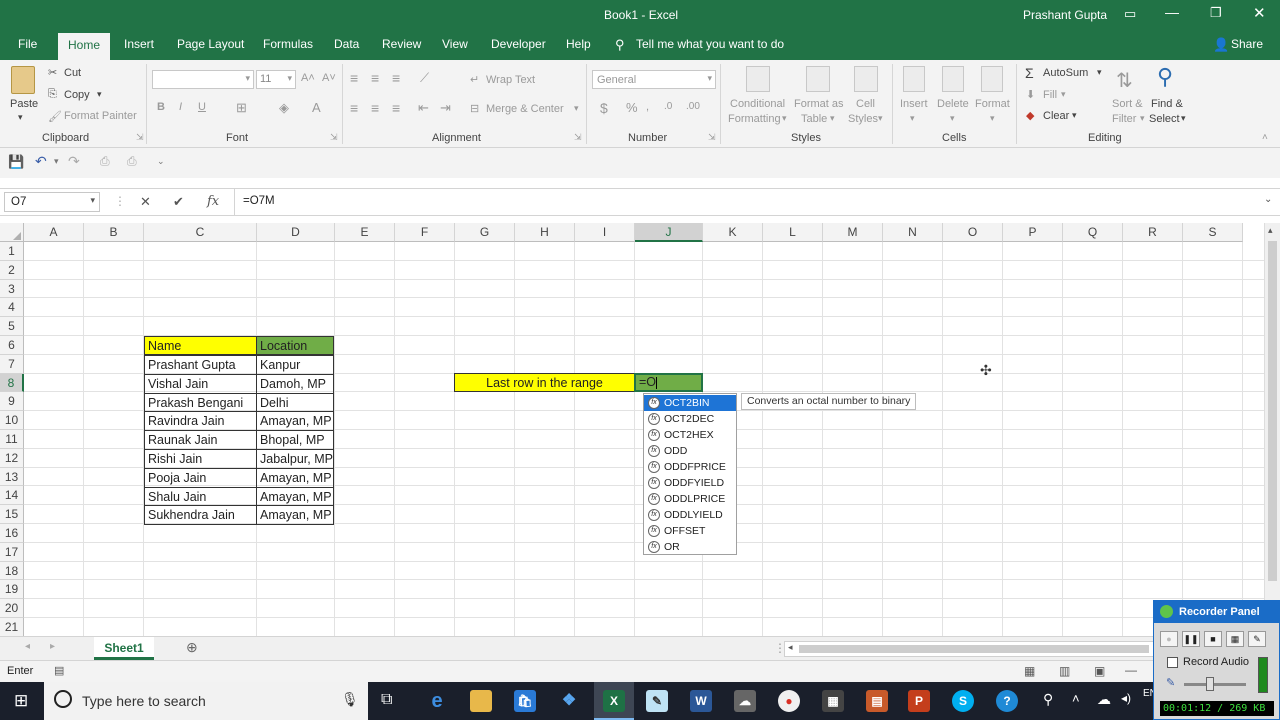 This screenshot has width=1280, height=720. I want to click on chrome-icon: ●, so click(789, 701).